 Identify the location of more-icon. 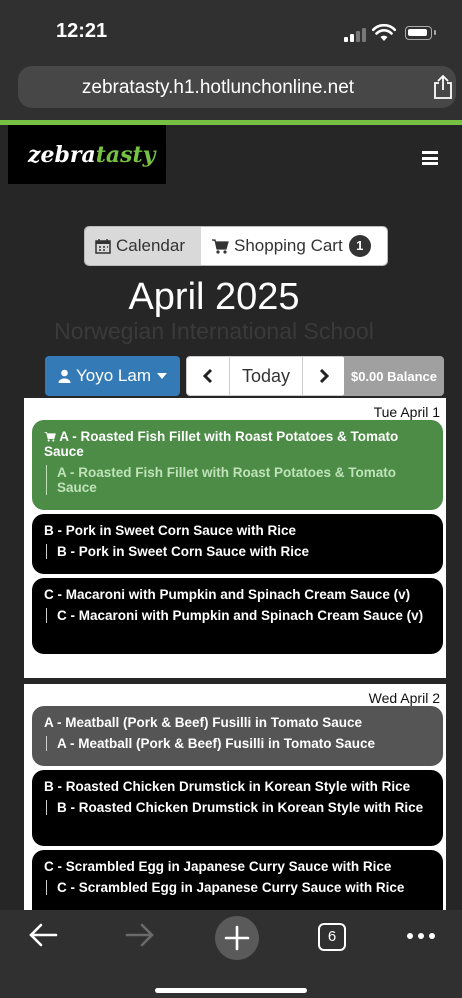
(421, 936).